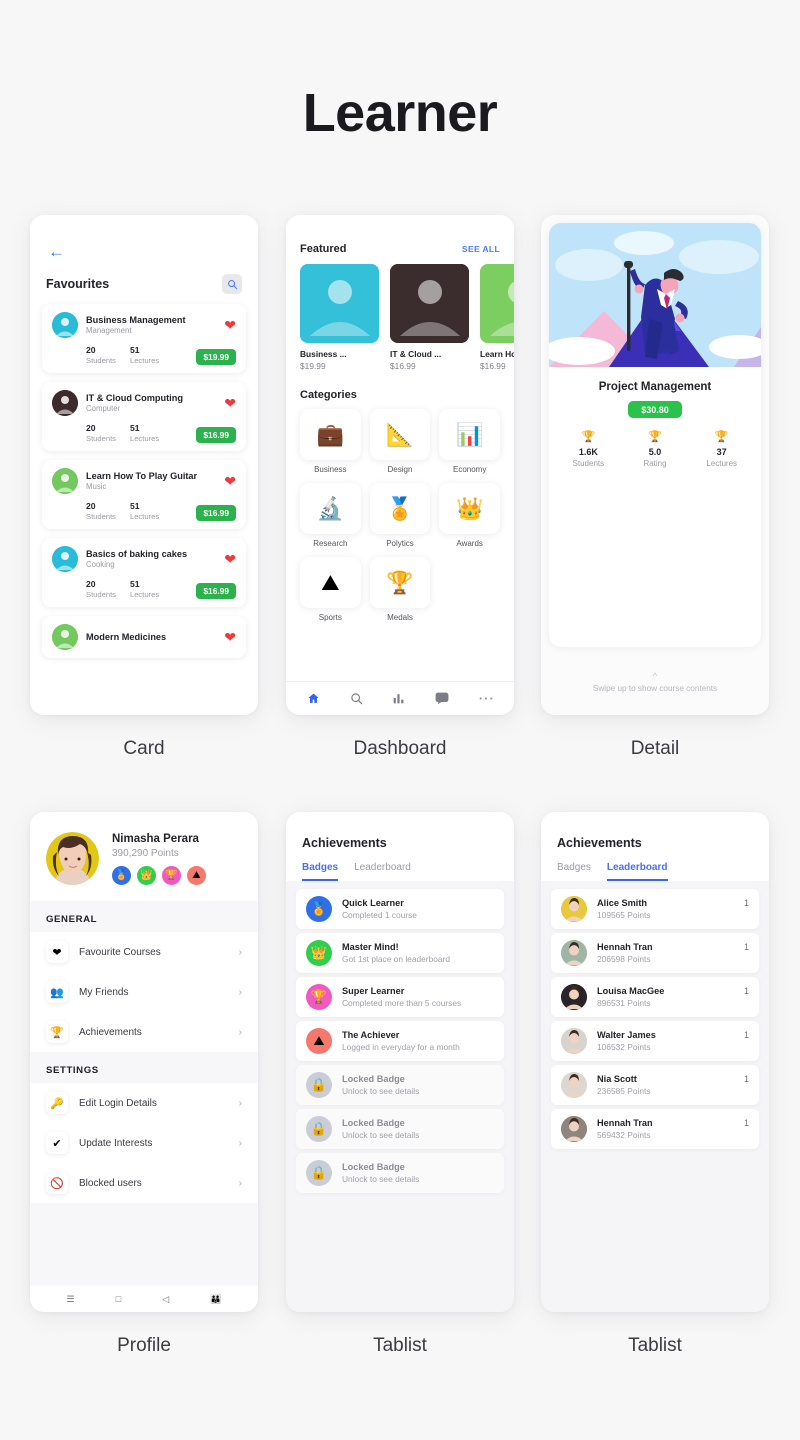 The width and height of the screenshot is (800, 1440). What do you see at coordinates (144, 637) in the screenshot?
I see `course-card: Modern Medicines ❤` at bounding box center [144, 637].